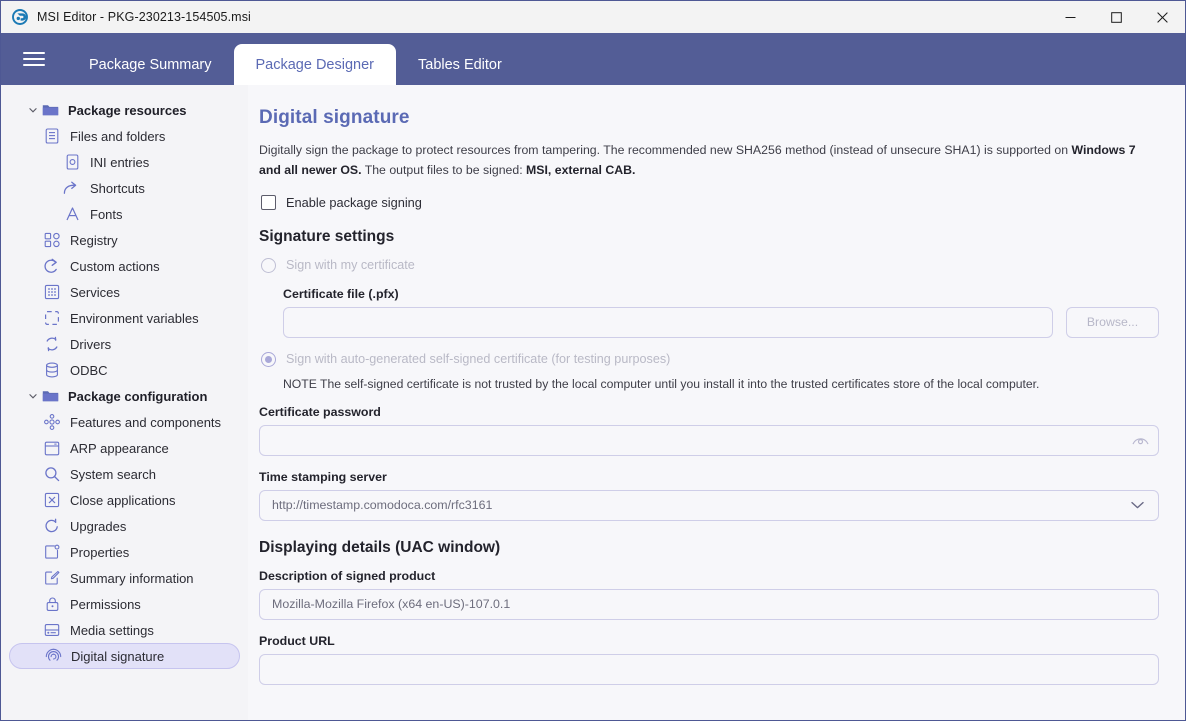 The height and width of the screenshot is (721, 1186). What do you see at coordinates (350, 265) in the screenshot?
I see `radio-sign-with-my-certificate-label: Sign with my certificate` at bounding box center [350, 265].